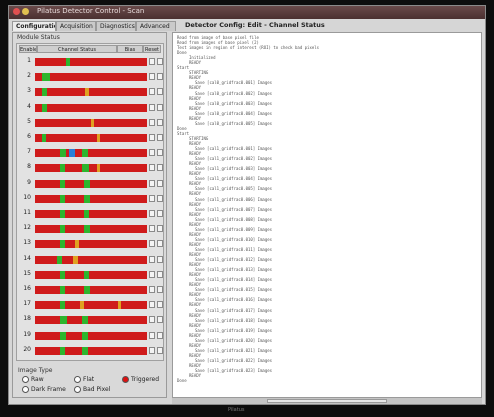  Describe the element at coordinates (130, 49) in the screenshot. I see `column-header-bias: Bias` at that location.